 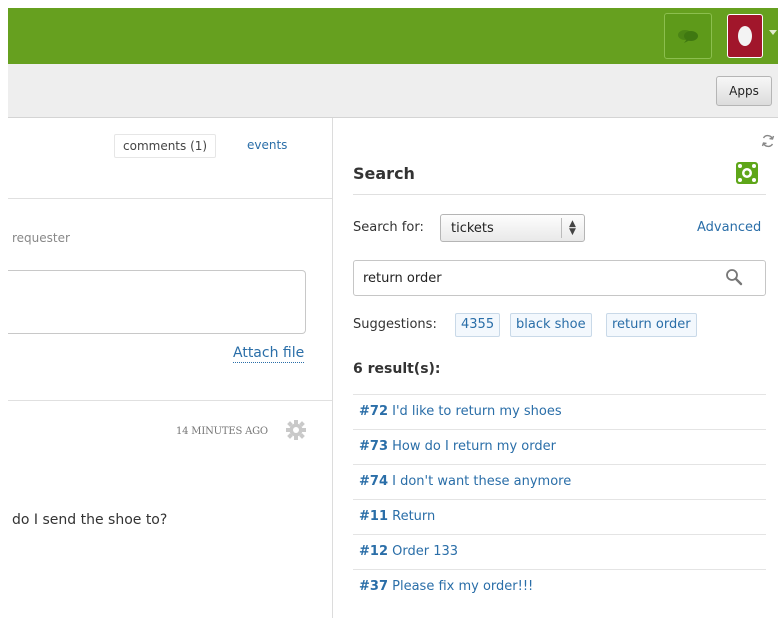 I want to click on search-for-label: Search for:, so click(x=388, y=227).